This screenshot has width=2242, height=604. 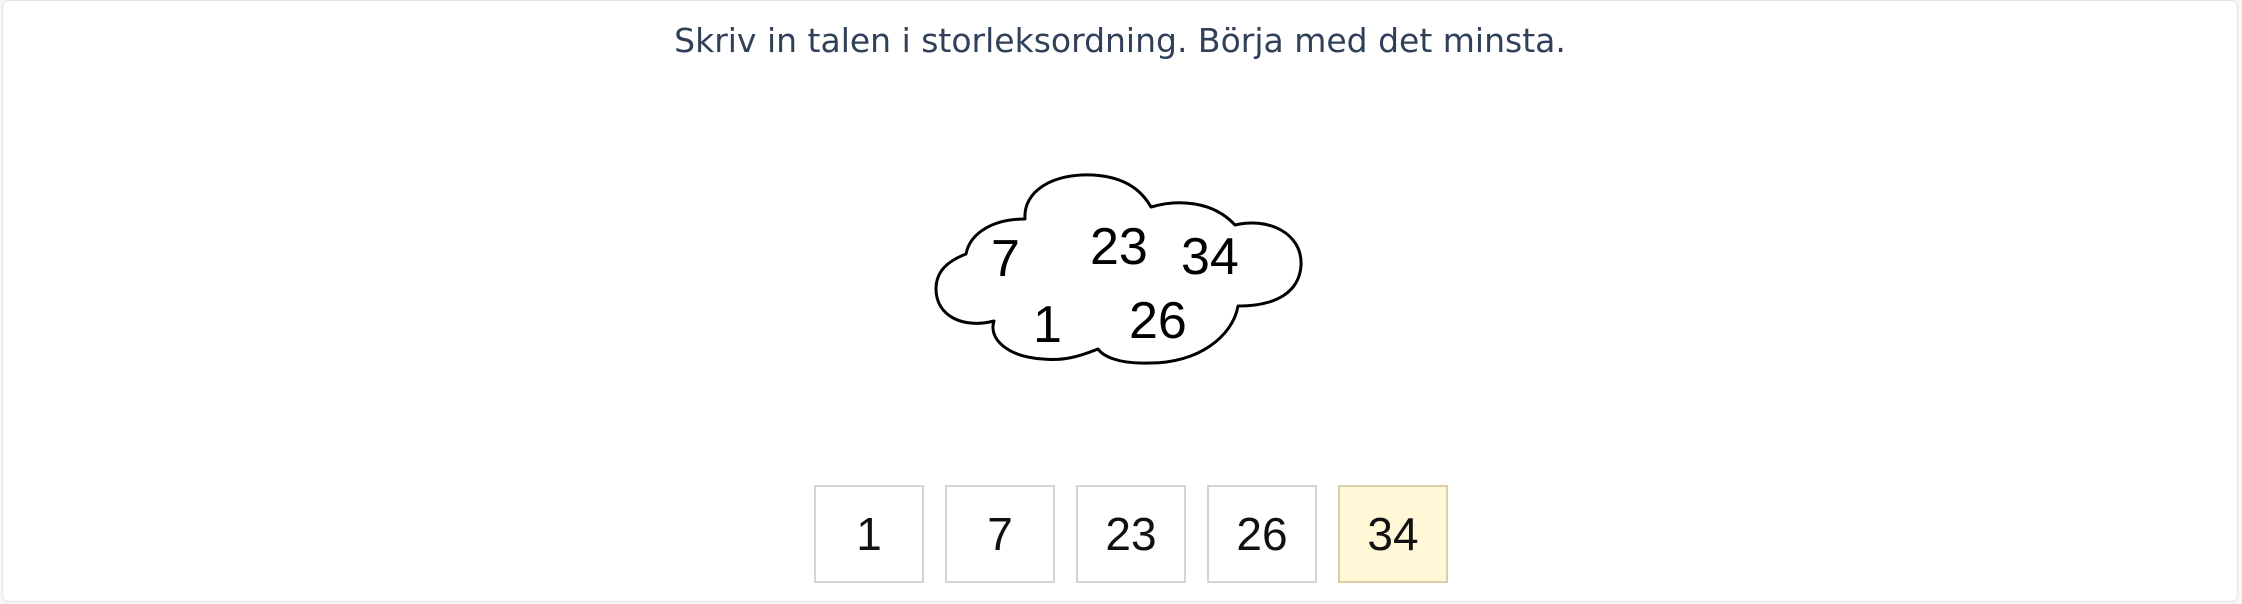 What do you see at coordinates (869, 534) in the screenshot?
I see `answer-input-1: 1` at bounding box center [869, 534].